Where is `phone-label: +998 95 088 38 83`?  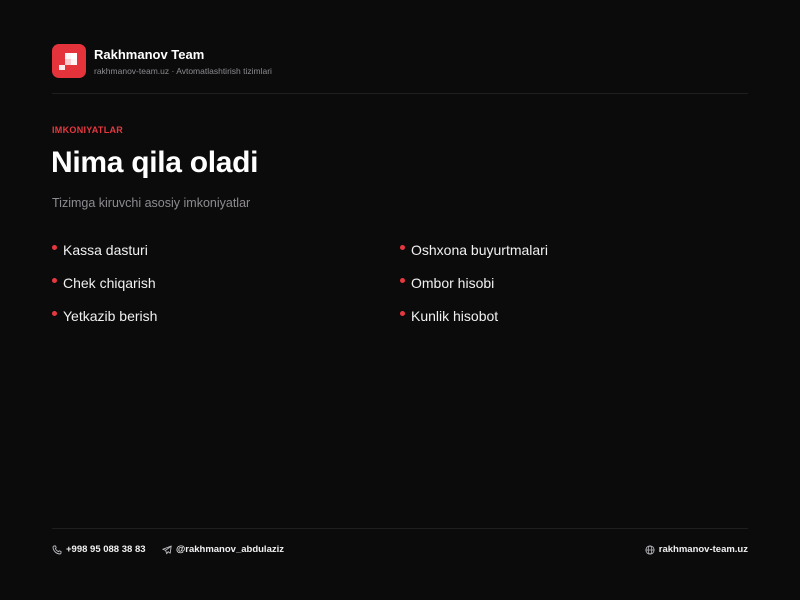
phone-label: +998 95 088 38 83 is located at coordinates (106, 549).